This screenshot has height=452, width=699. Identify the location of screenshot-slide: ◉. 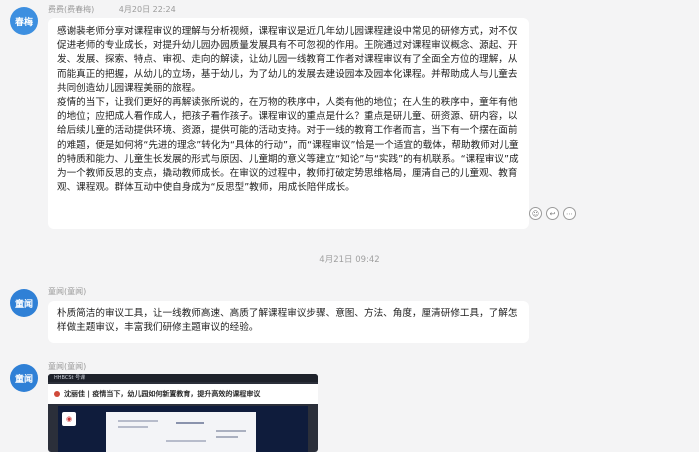
(183, 429).